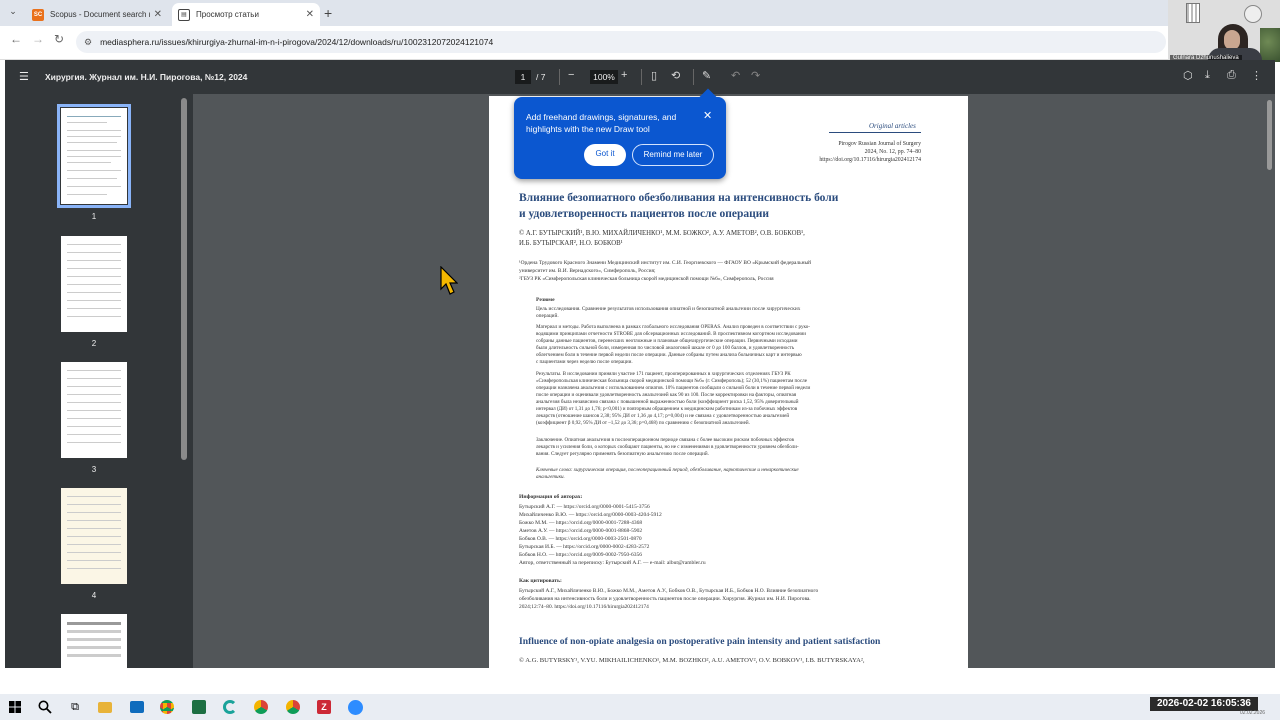 This screenshot has height=720, width=1280. I want to click on zoom-in-icon: +, so click(624, 75).